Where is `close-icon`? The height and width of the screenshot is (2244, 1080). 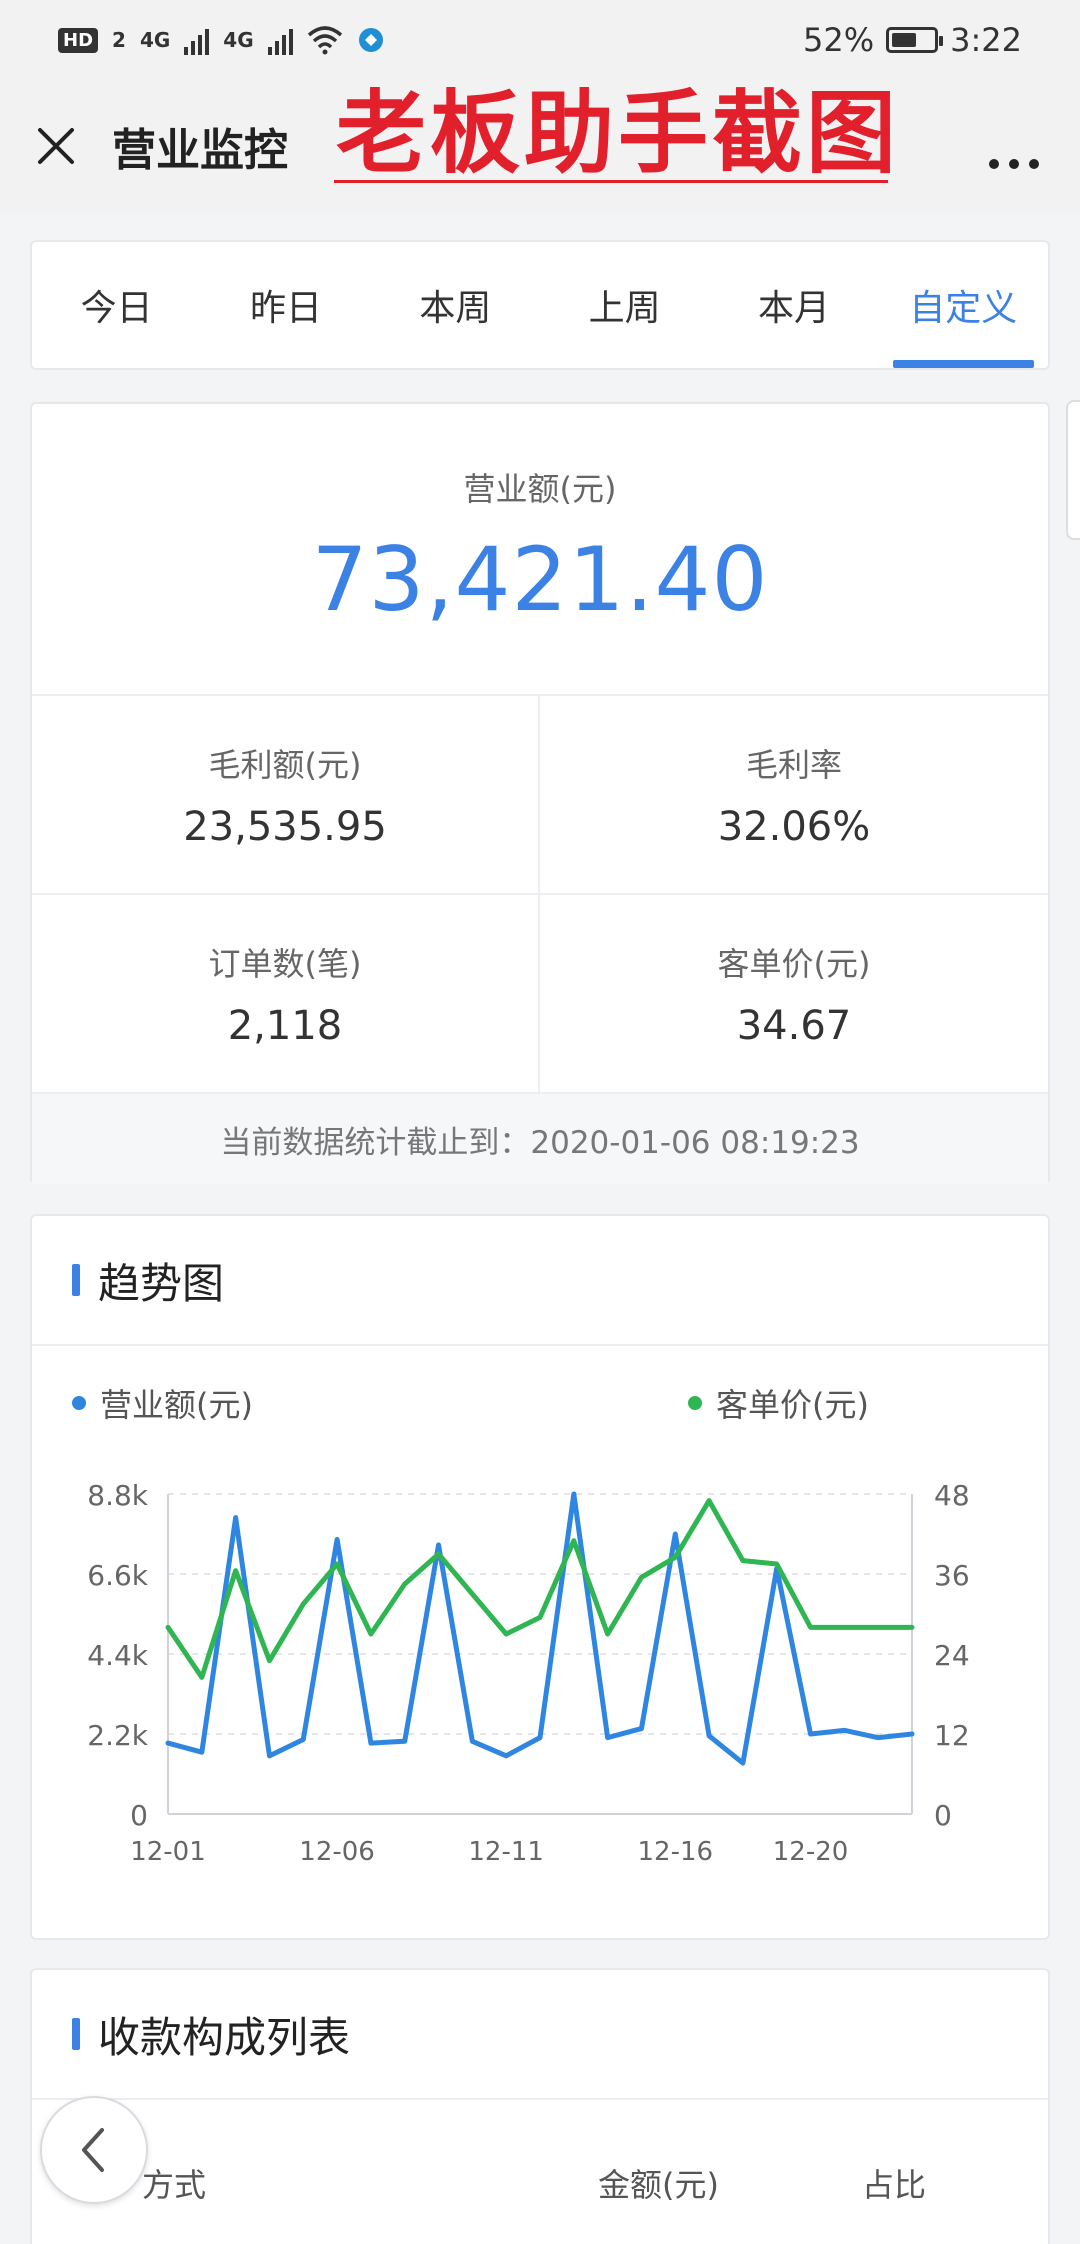 close-icon is located at coordinates (56, 146).